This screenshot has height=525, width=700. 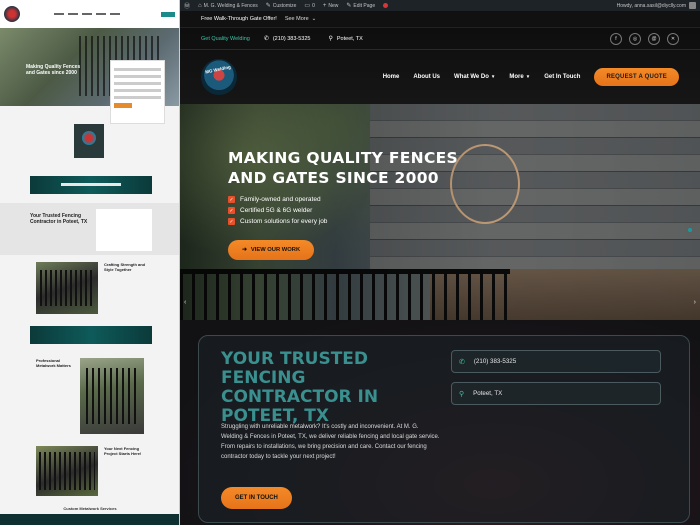 What do you see at coordinates (225, 38) in the screenshot?
I see `header-tagline: Get Quality Welding` at bounding box center [225, 38].